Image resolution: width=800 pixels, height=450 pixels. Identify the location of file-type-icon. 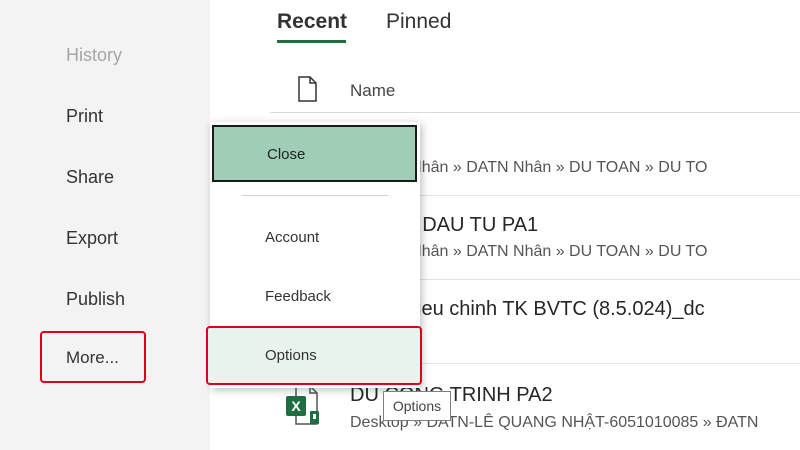
(307, 91).